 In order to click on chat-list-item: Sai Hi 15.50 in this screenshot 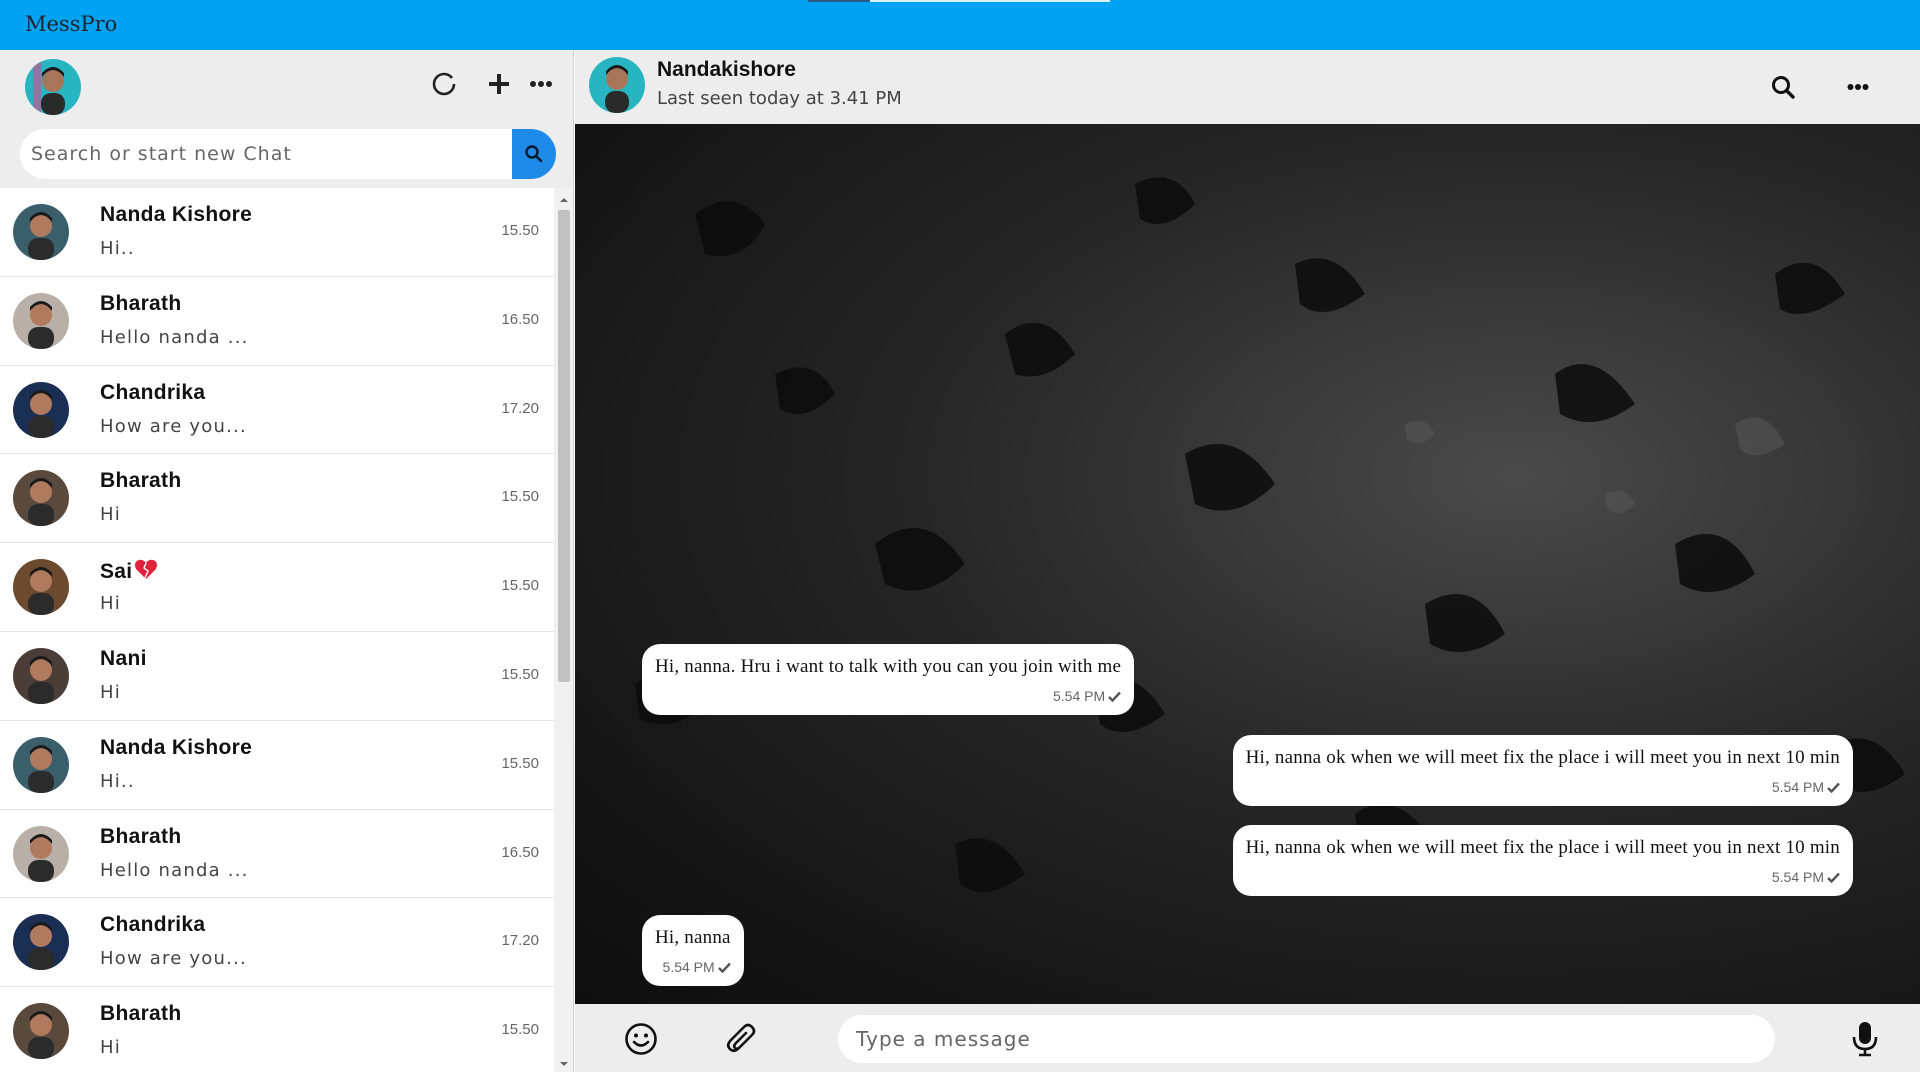, I will do `click(277, 587)`.